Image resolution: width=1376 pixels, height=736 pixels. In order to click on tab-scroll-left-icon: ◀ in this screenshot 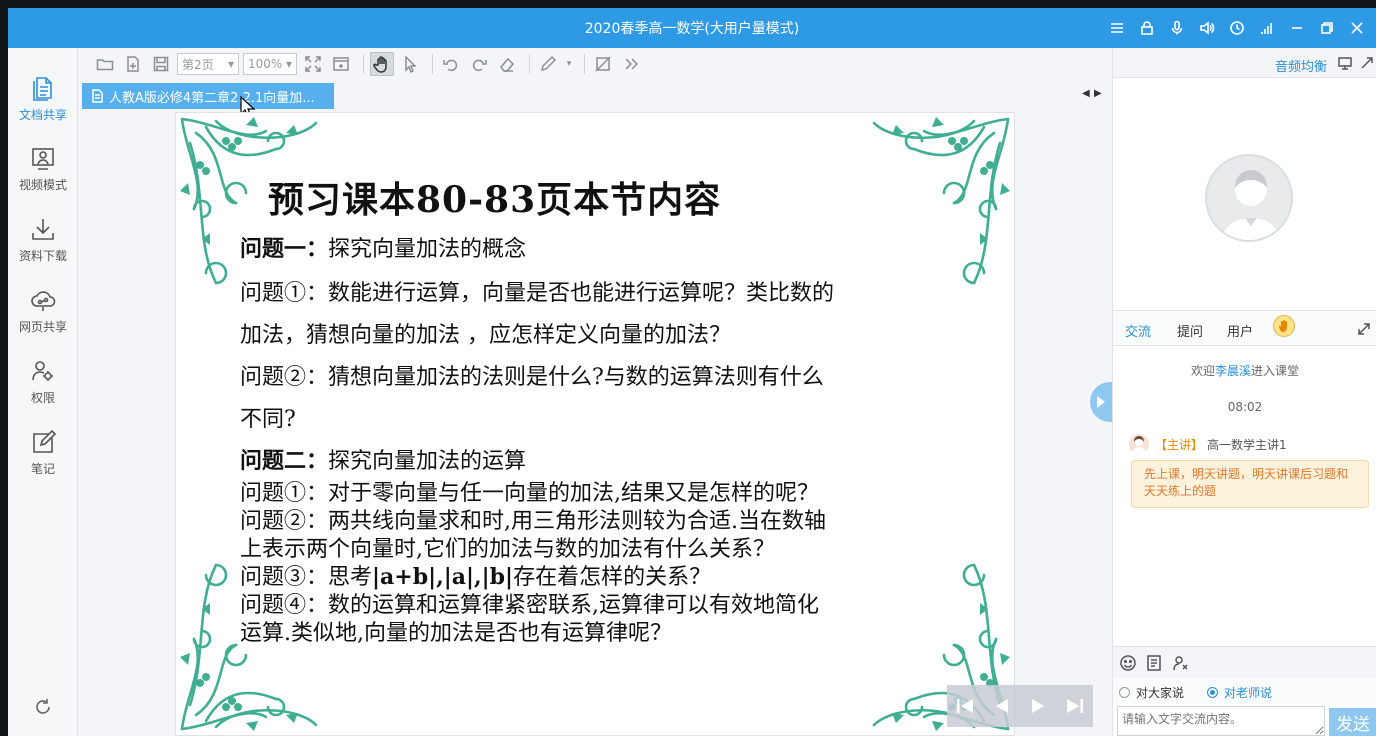, I will do `click(1088, 93)`.